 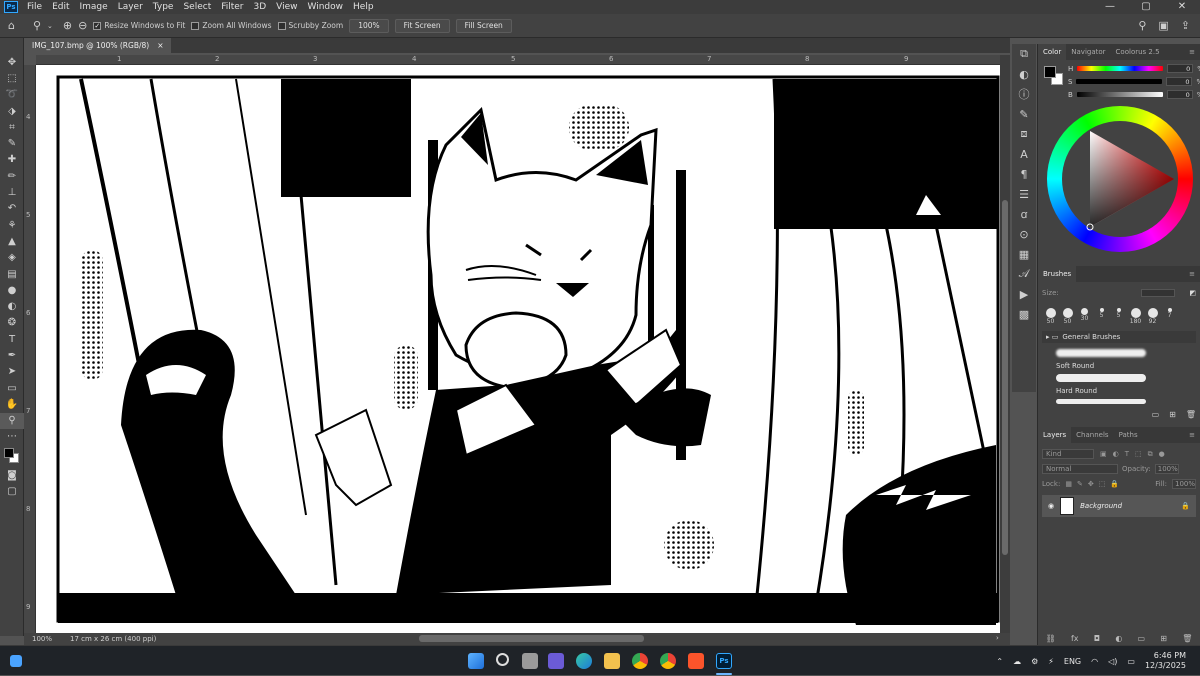 I want to click on close-window-button: ✕, so click(x=1182, y=7).